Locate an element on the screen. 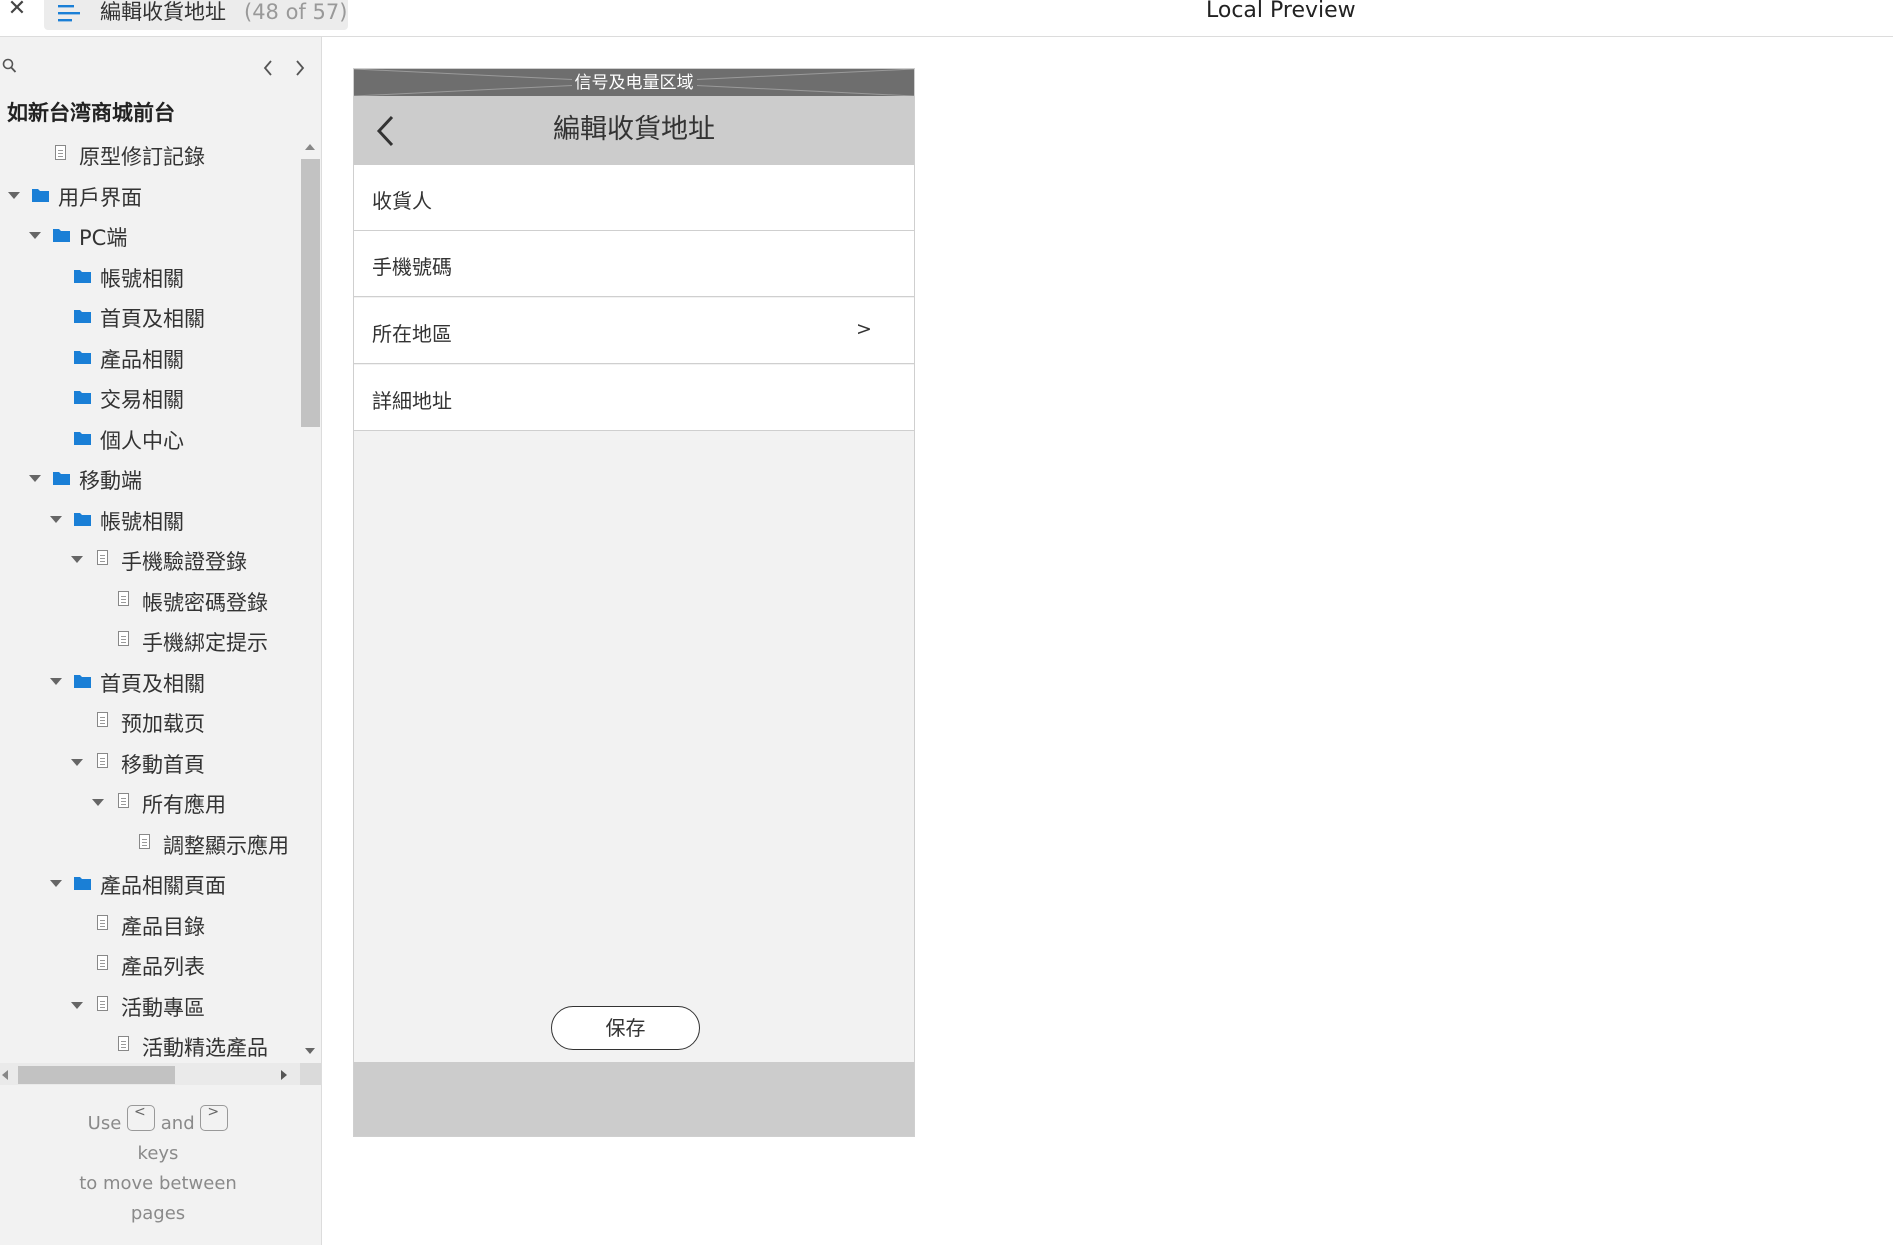  tree-item: 產品相關頁面 is located at coordinates (150, 883).